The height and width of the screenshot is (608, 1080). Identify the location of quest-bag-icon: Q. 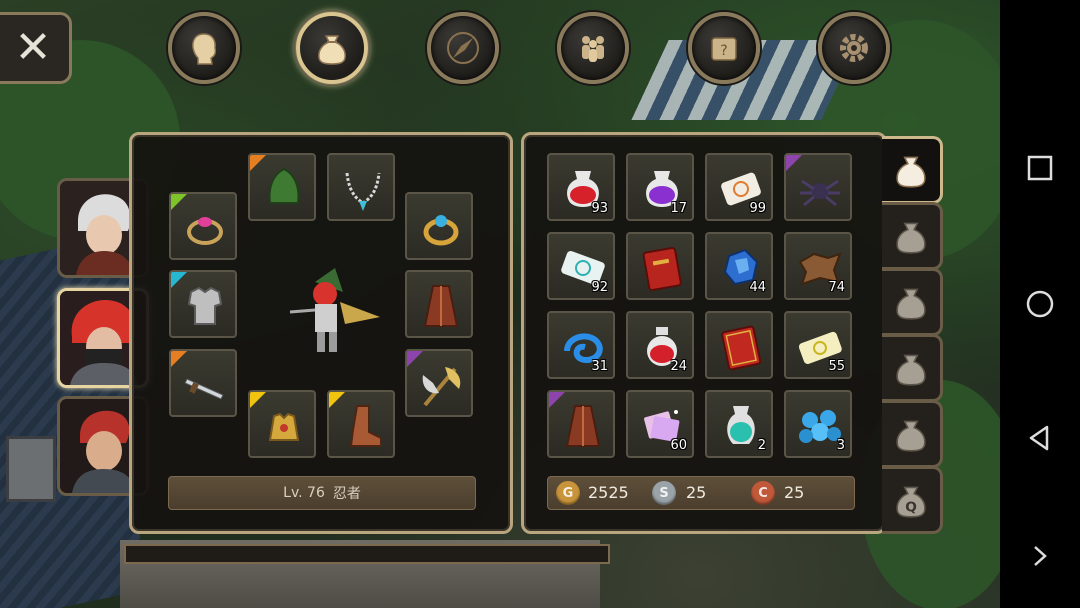
(911, 502).